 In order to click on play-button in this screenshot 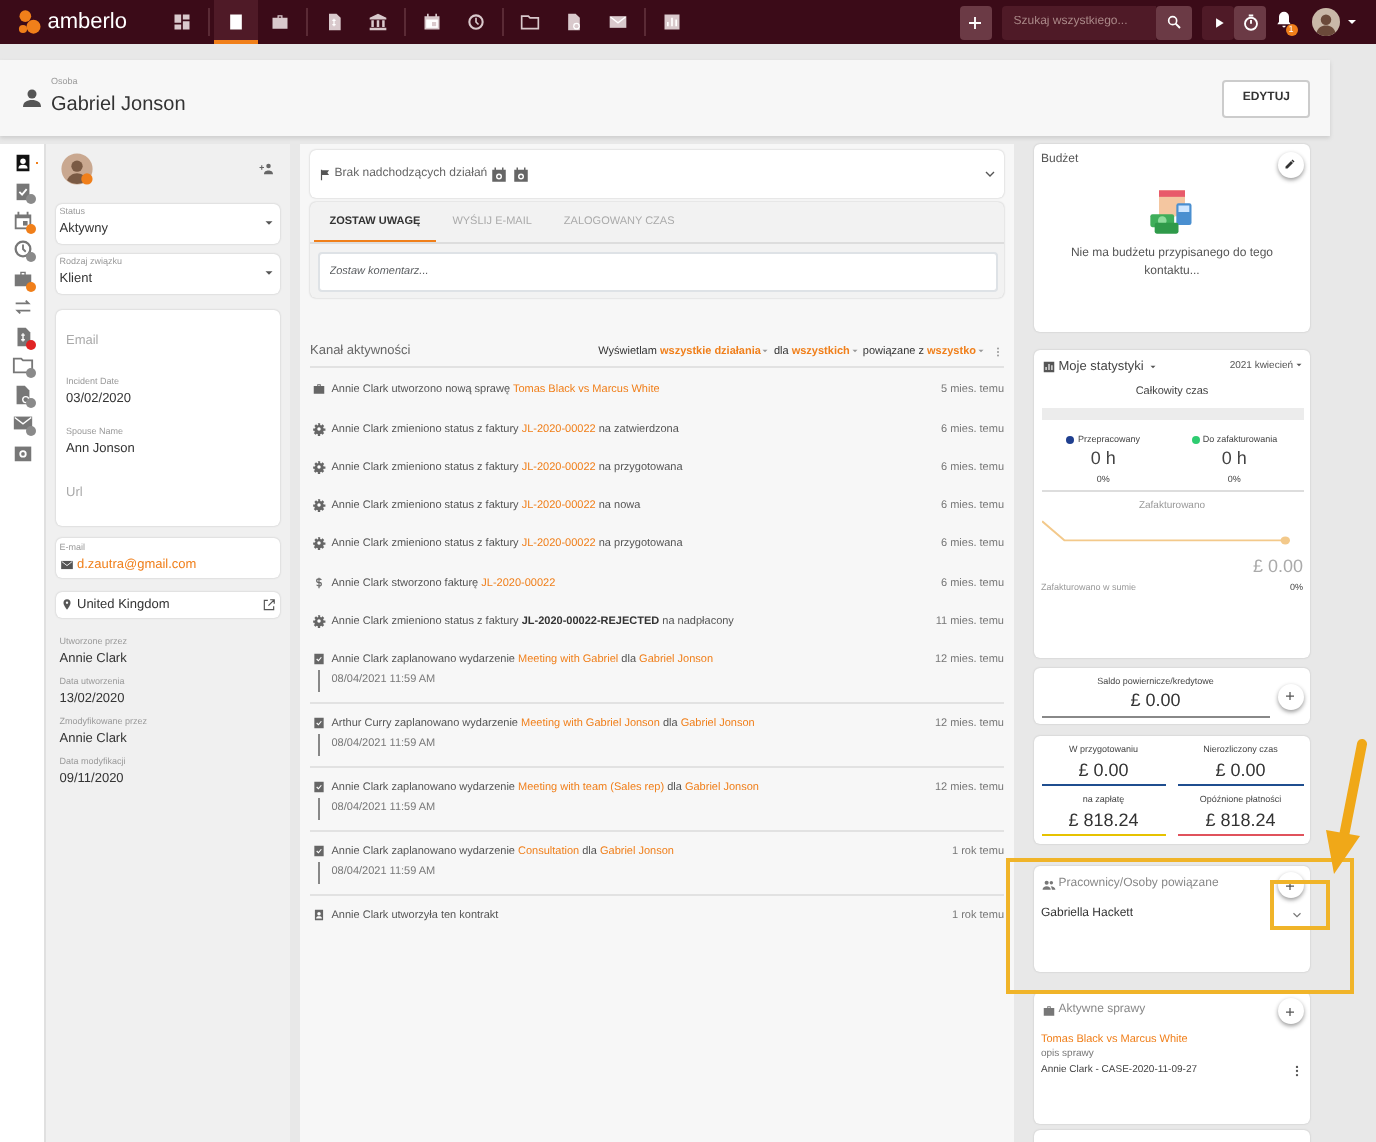, I will do `click(1218, 22)`.